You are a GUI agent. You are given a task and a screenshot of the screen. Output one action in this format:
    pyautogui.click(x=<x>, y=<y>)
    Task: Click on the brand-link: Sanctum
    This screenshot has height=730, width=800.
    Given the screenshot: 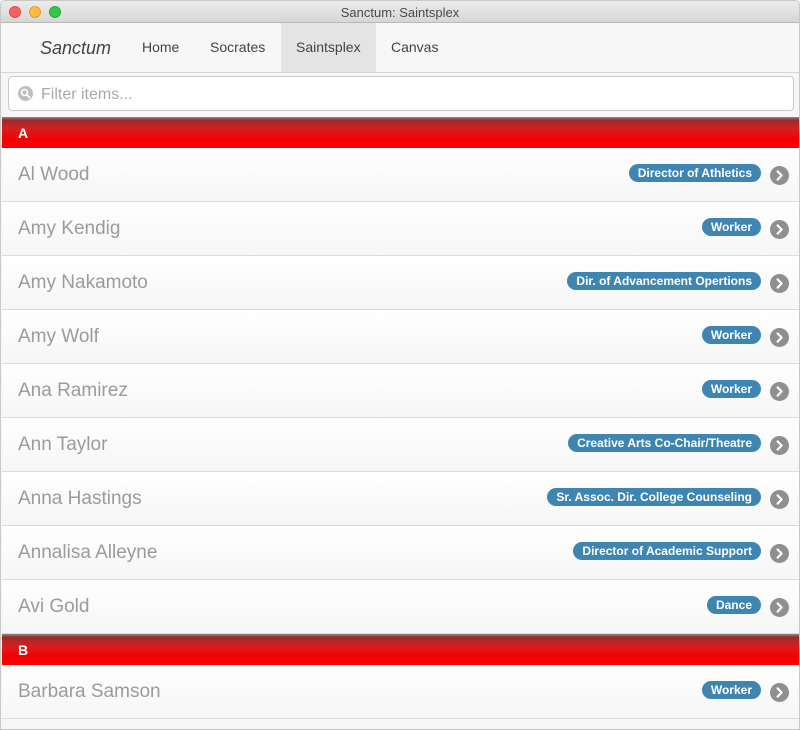 What is the action you would take?
    pyautogui.click(x=75, y=48)
    